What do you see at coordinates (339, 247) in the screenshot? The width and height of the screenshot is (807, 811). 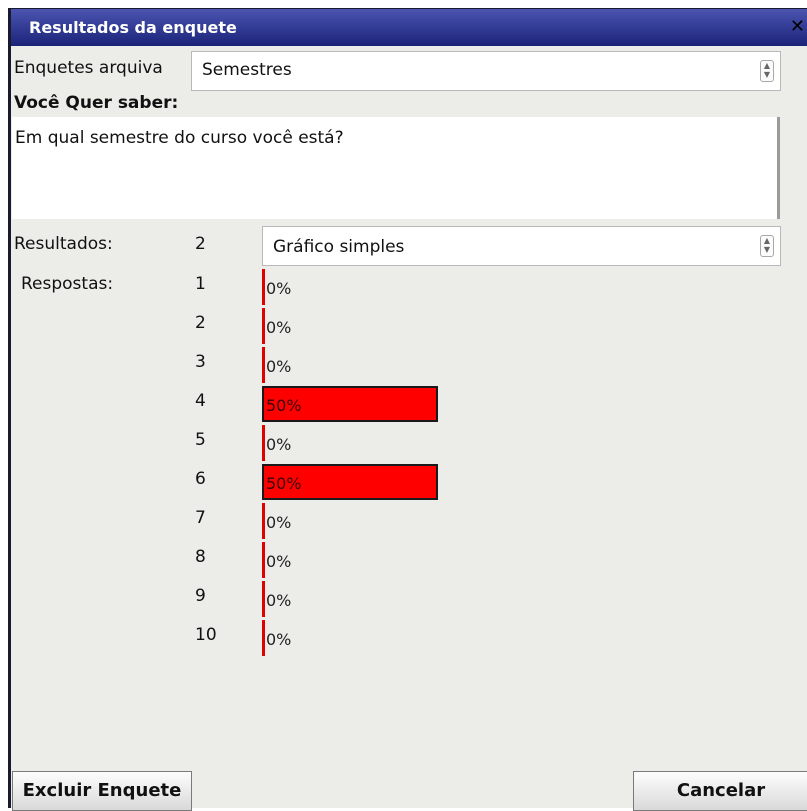 I see `chart-type-value: Gráfico simples` at bounding box center [339, 247].